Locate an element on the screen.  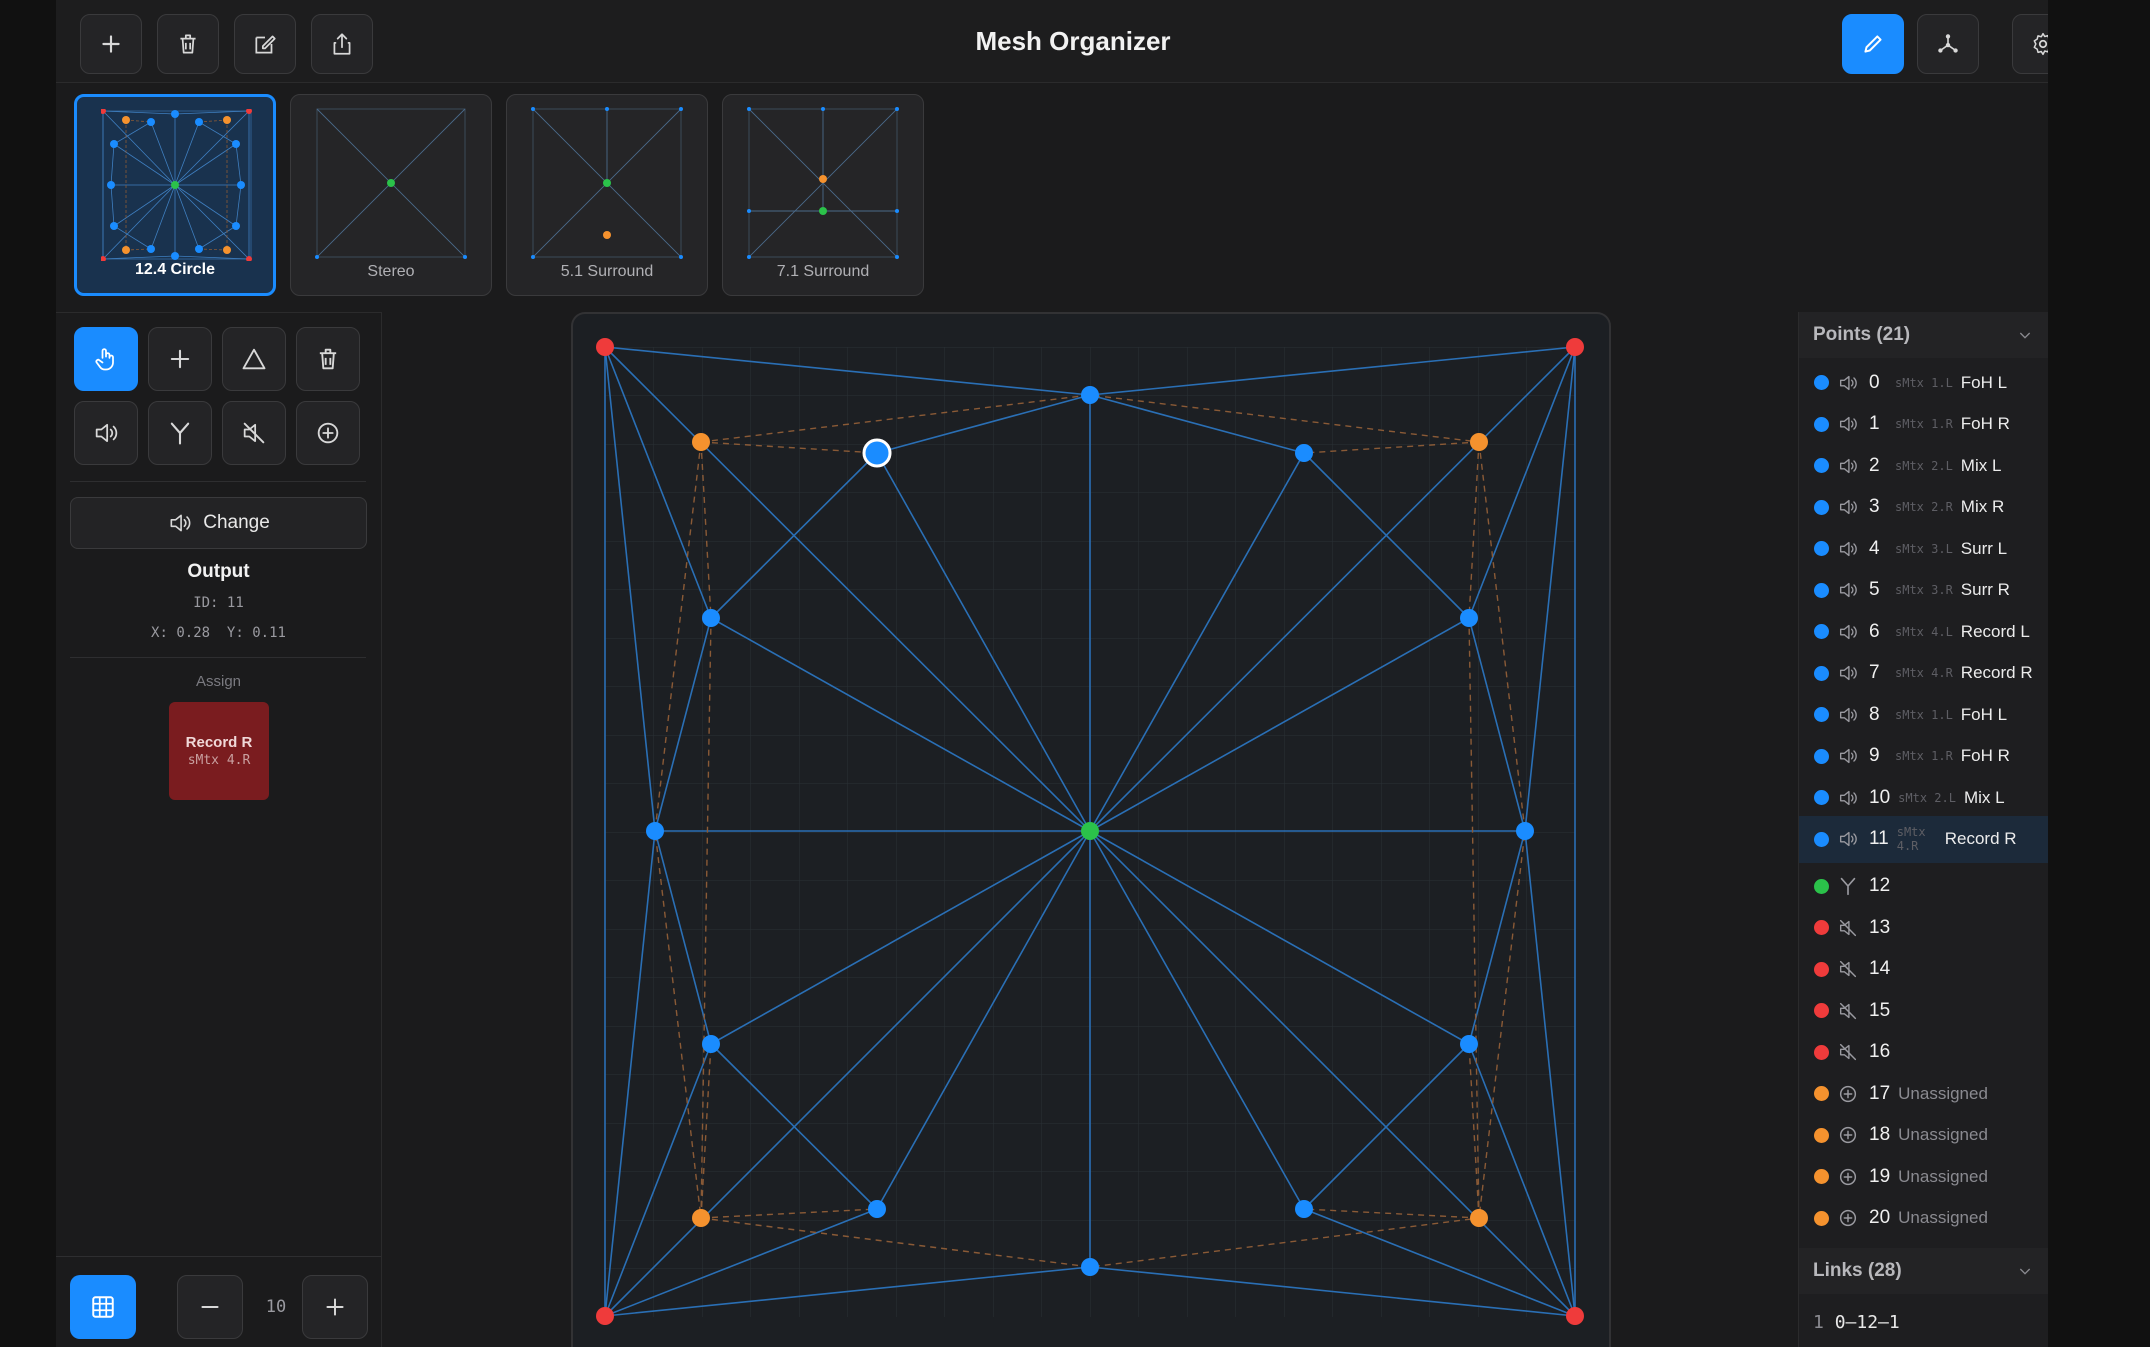
change-button: Change is located at coordinates (218, 523).